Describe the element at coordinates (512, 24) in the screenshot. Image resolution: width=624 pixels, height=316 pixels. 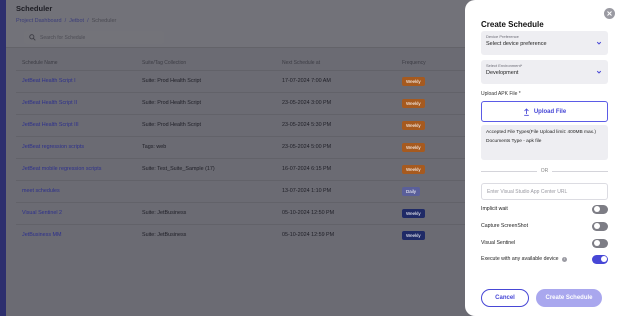
I see `drawer-title: Create Schedule` at that location.